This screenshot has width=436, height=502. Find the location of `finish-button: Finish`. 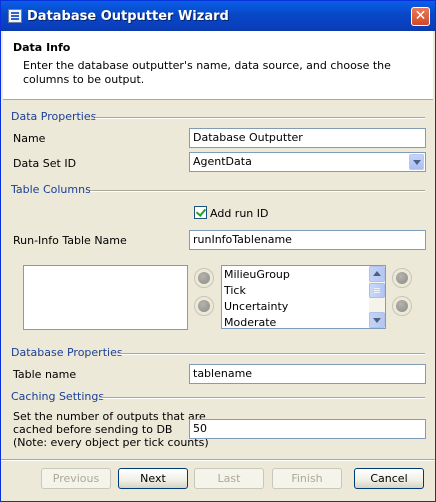

finish-button: Finish is located at coordinates (307, 478).